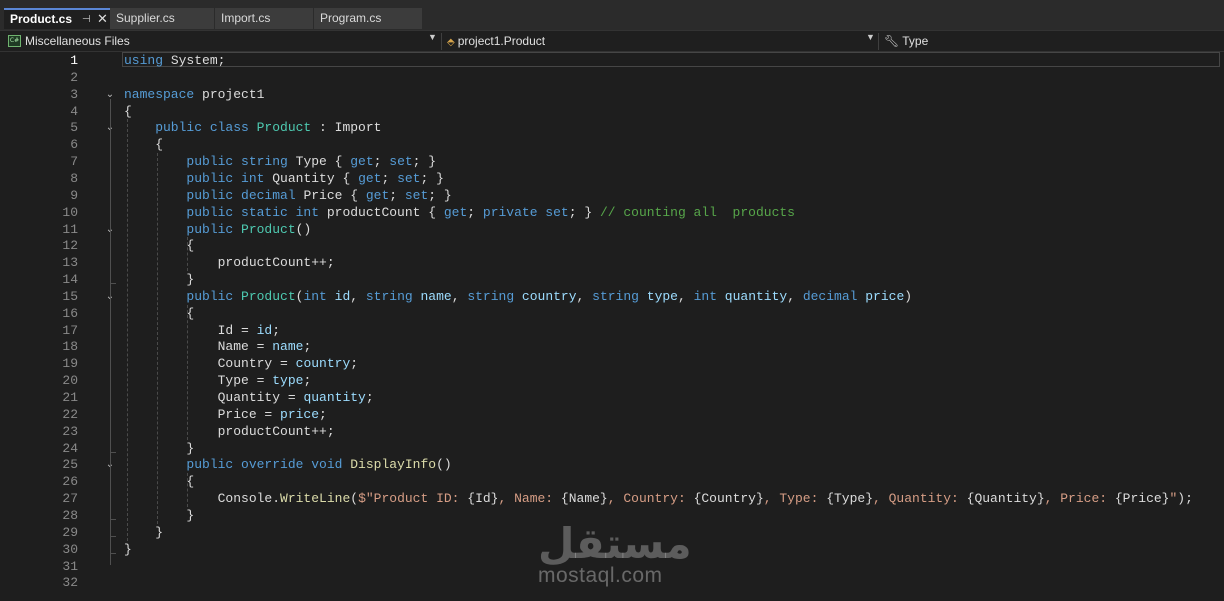 Image resolution: width=1224 pixels, height=601 pixels. I want to click on code-token: name, so click(288, 347).